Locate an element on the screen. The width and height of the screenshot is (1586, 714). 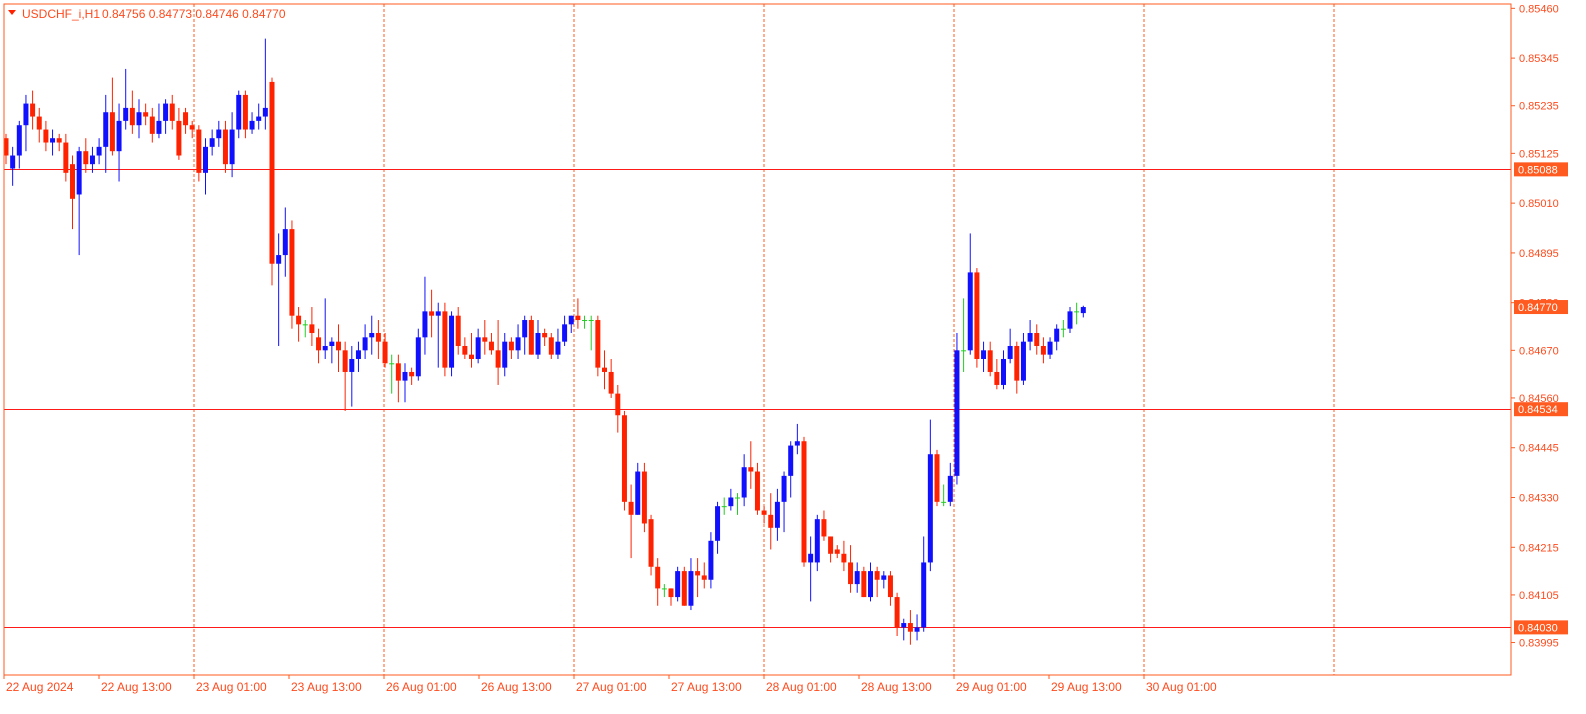
time-tick-label: 30 Aug 01:00 is located at coordinates (1181, 687).